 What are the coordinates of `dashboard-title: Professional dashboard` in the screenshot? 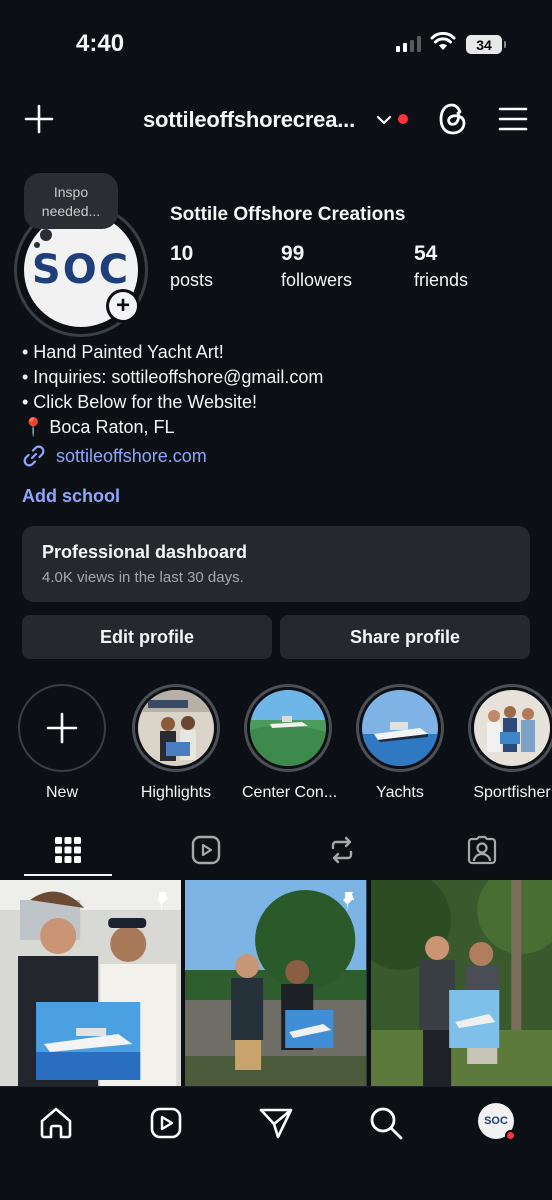 It's located at (145, 552).